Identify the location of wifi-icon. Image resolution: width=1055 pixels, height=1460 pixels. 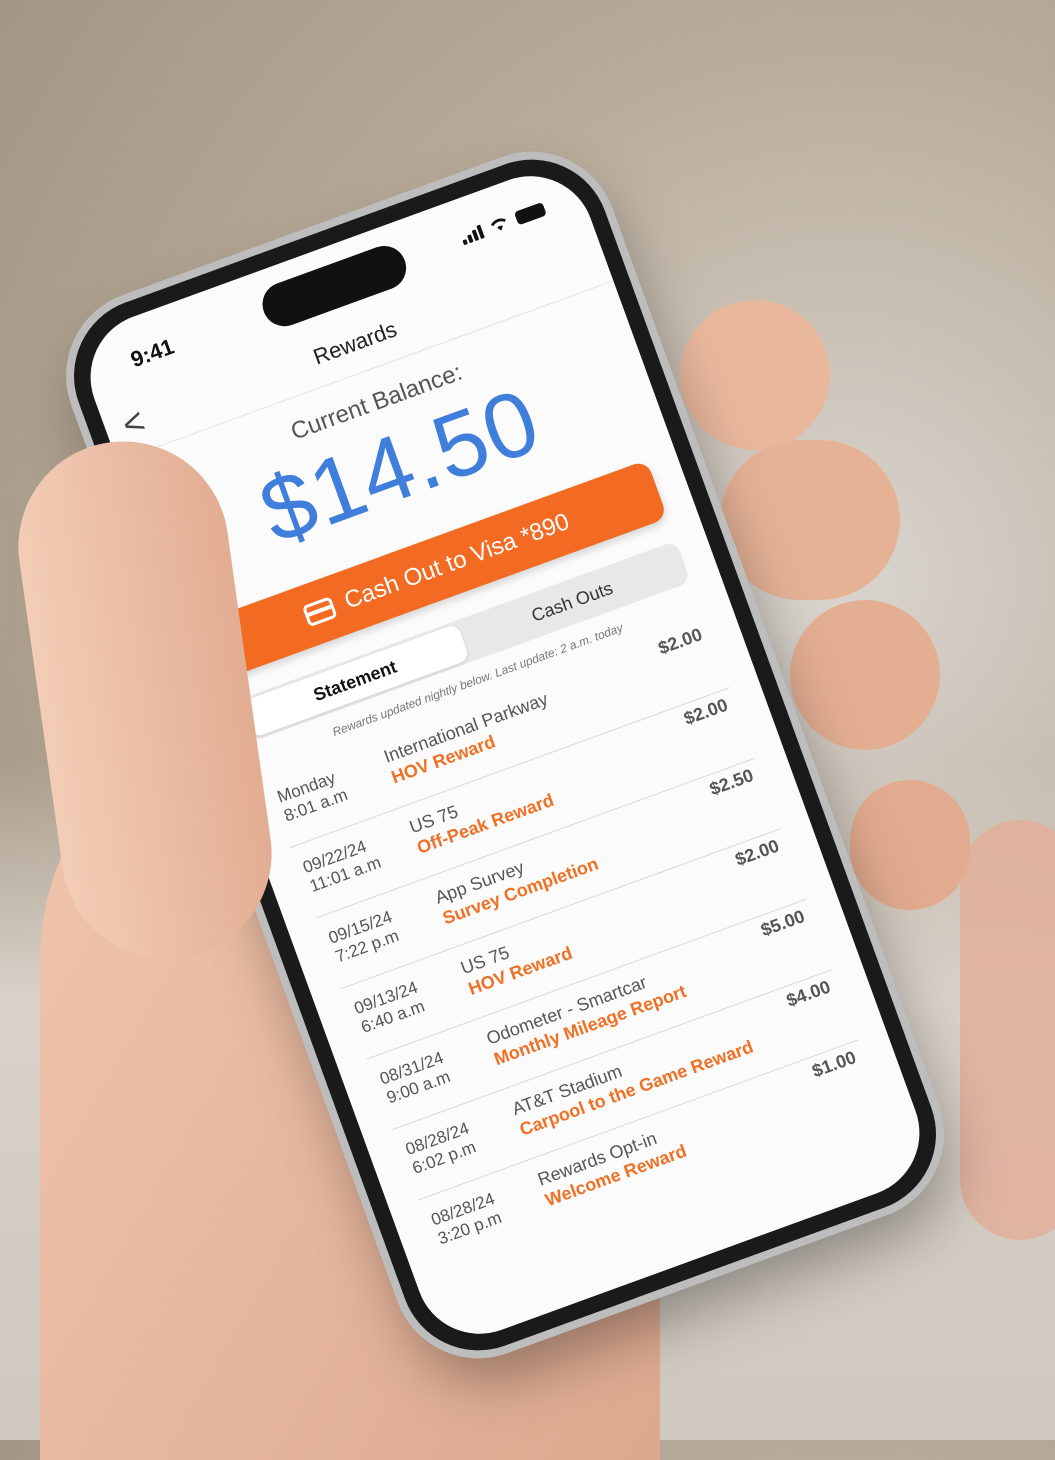
(498, 224).